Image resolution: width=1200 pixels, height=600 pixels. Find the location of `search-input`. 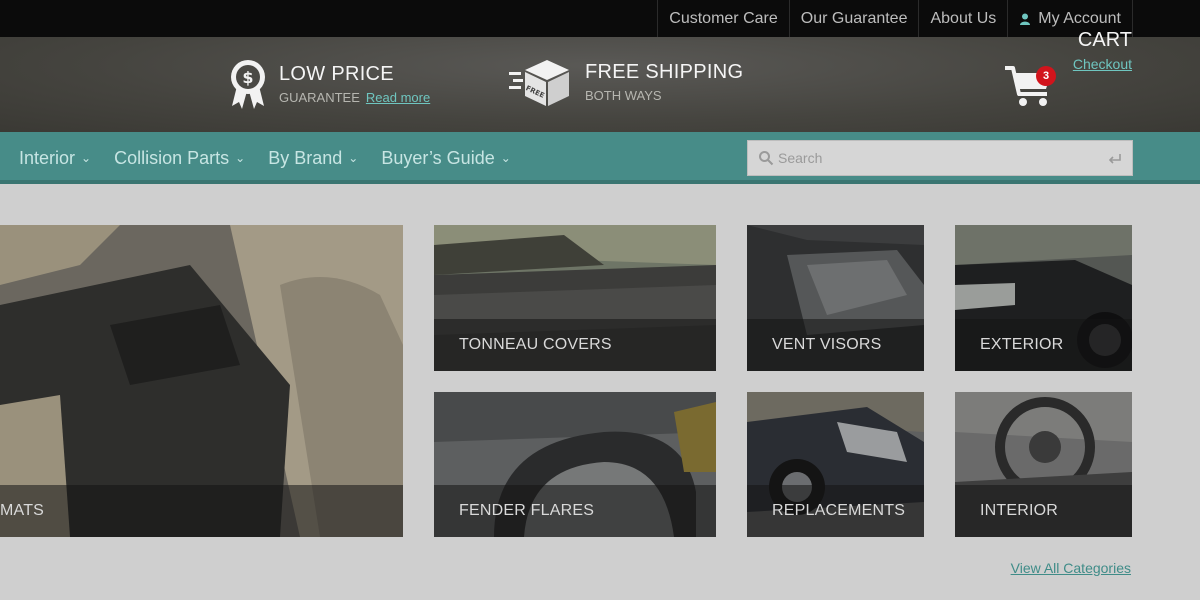

search-input is located at coordinates (938, 158).